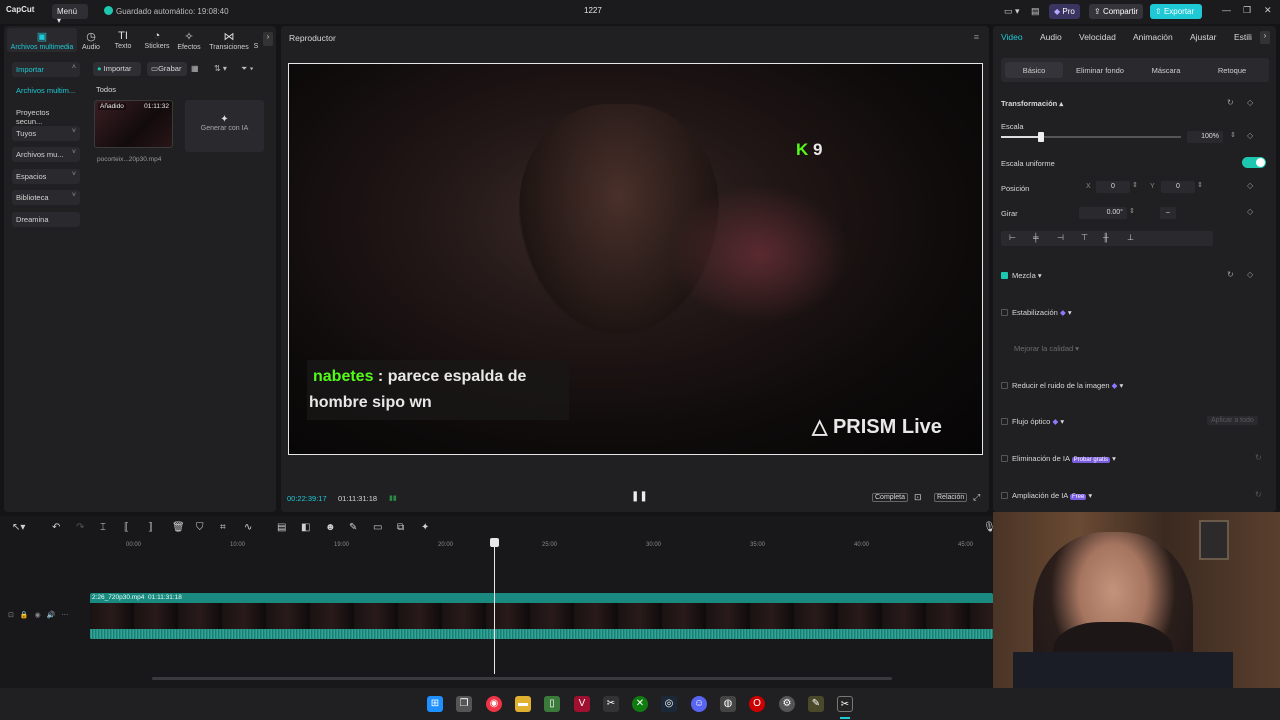  What do you see at coordinates (890, 497) in the screenshot?
I see `full-button: Completa` at bounding box center [890, 497].